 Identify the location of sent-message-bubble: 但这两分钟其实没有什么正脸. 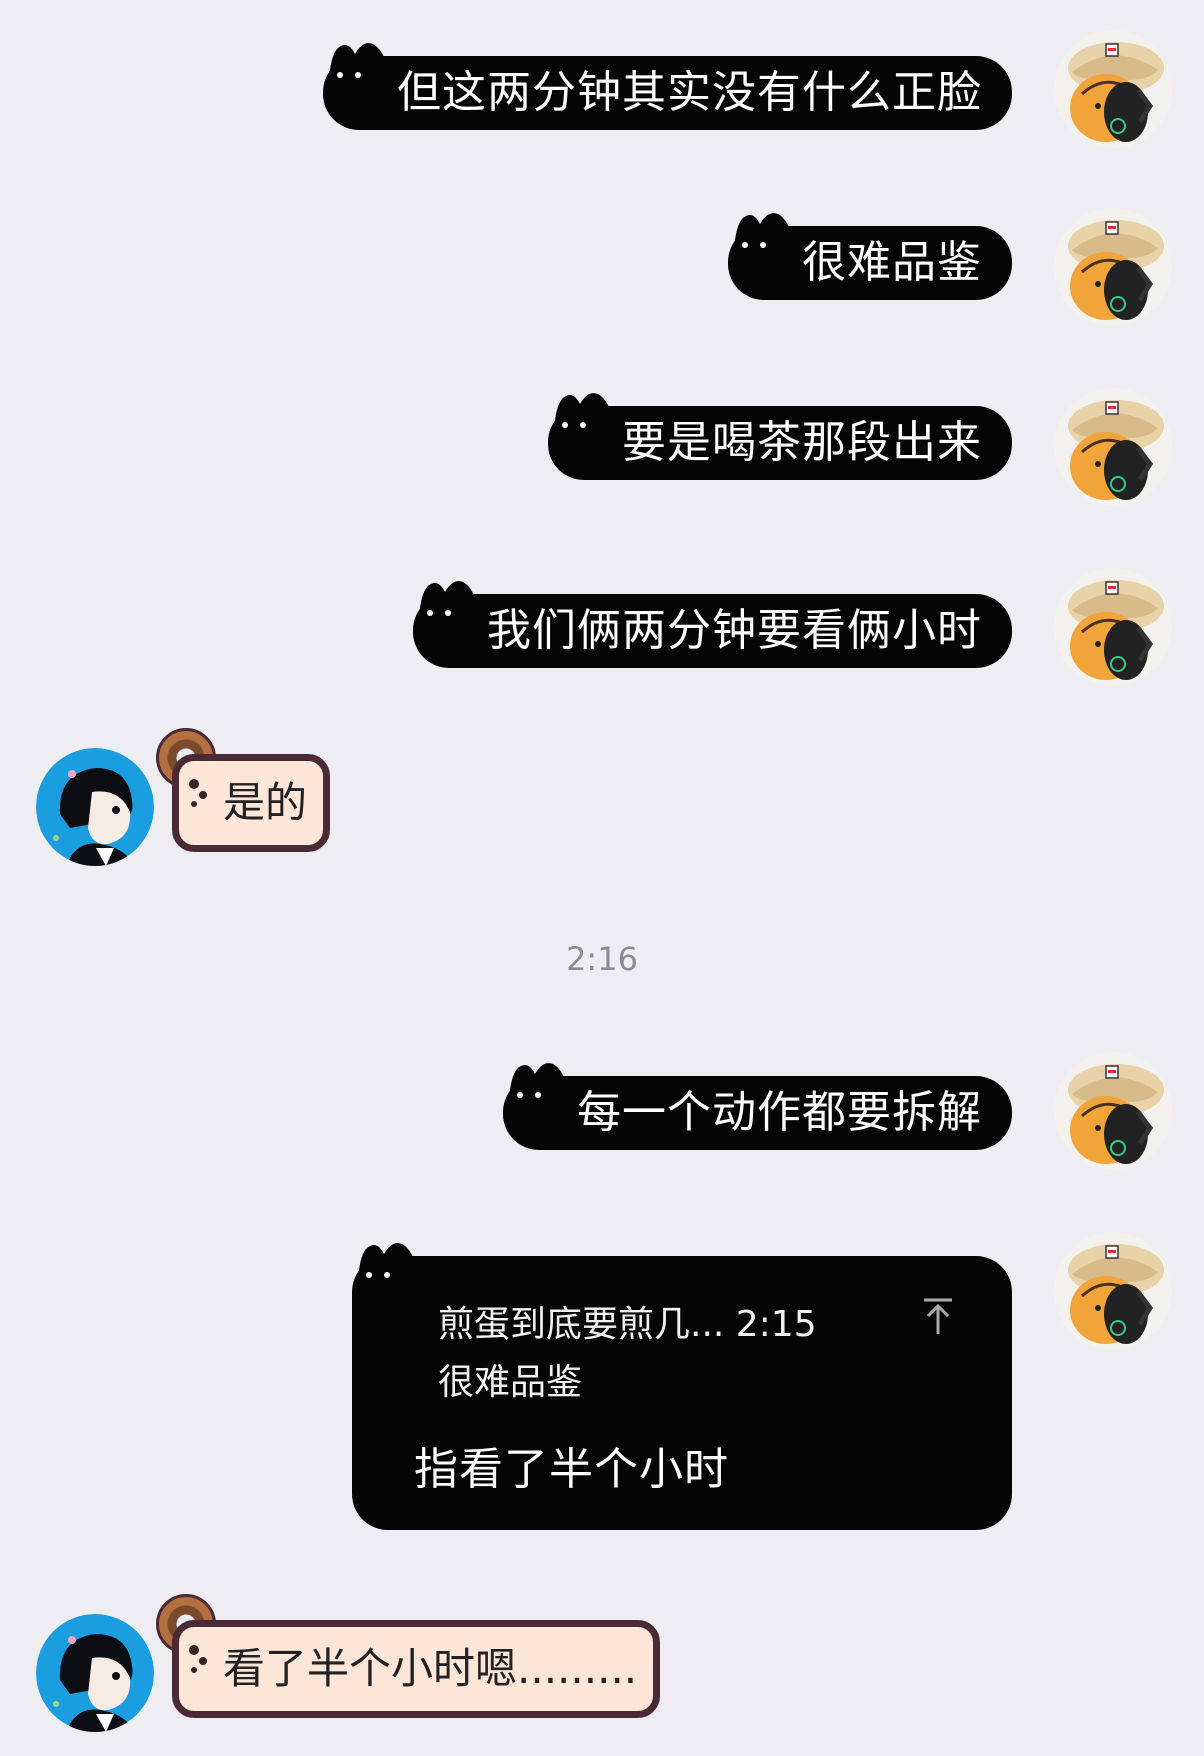
(667, 86).